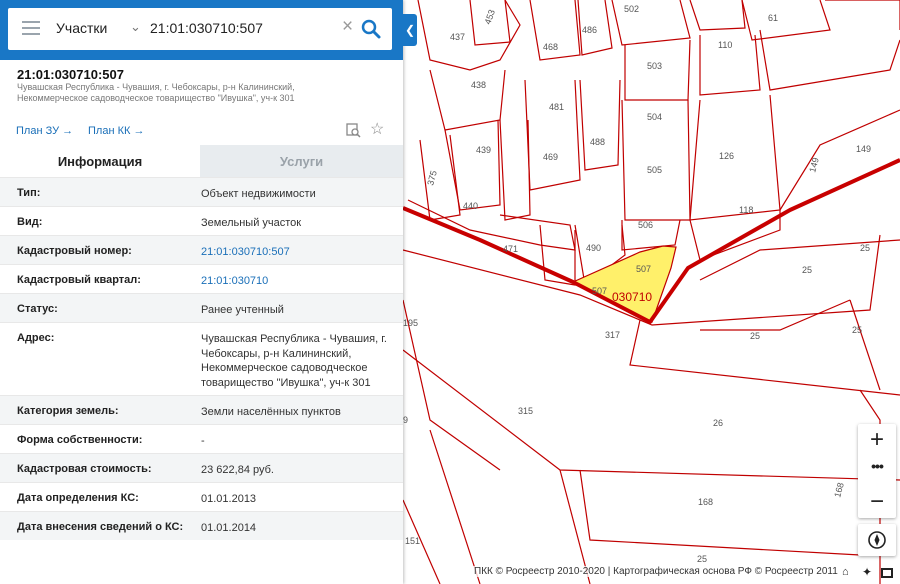  I want to click on row-value: -, so click(203, 441).